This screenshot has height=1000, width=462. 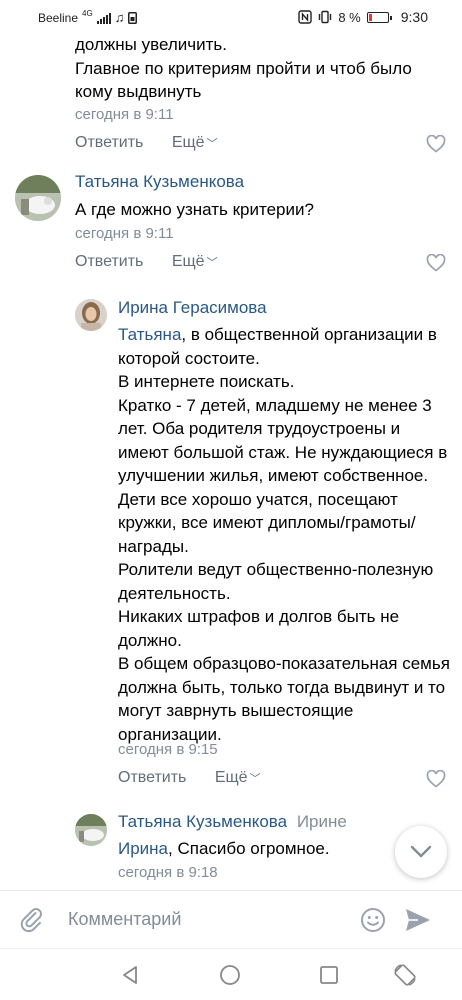 What do you see at coordinates (418, 920) in the screenshot?
I see `send-icon` at bounding box center [418, 920].